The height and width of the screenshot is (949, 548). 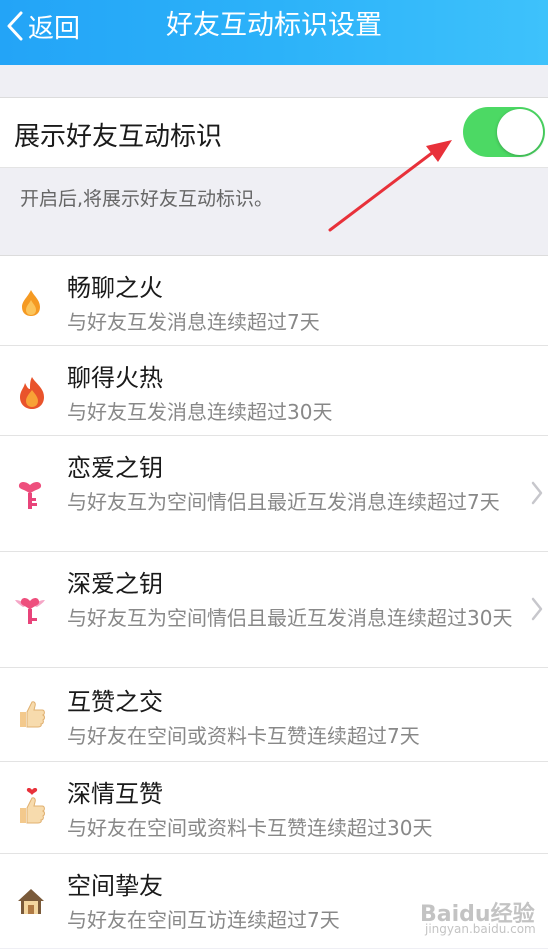 I want to click on item-name: 恋爱之钥, so click(x=115, y=468).